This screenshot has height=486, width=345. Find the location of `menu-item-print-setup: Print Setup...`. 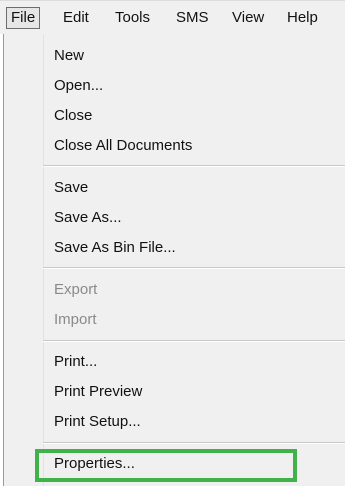

menu-item-print-setup: Print Setup... is located at coordinates (97, 422).